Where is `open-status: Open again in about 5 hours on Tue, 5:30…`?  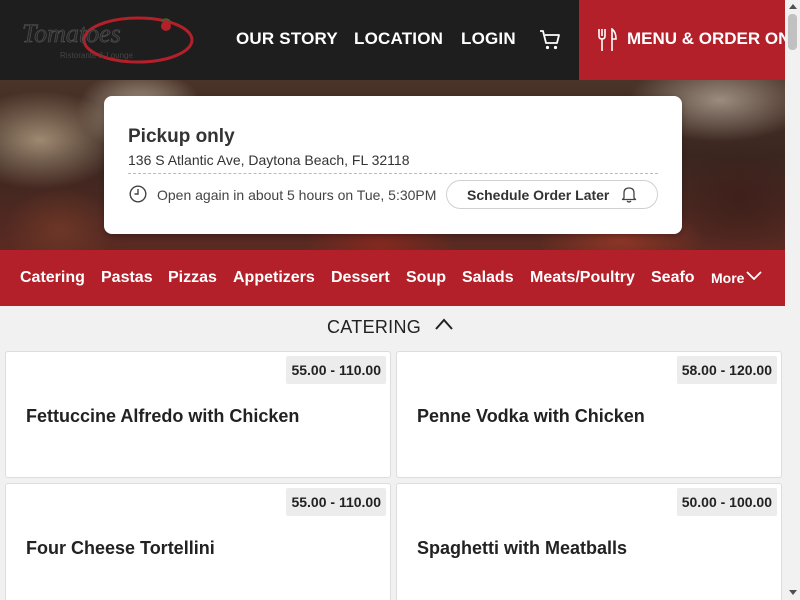 open-status: Open again in about 5 hours on Tue, 5:30… is located at coordinates (297, 195).